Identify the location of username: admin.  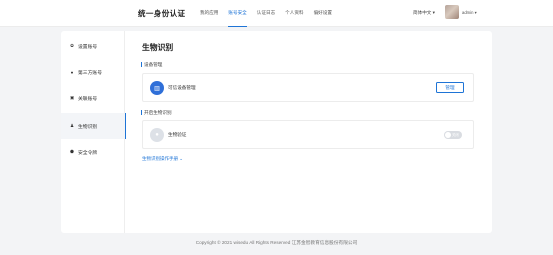
(468, 12).